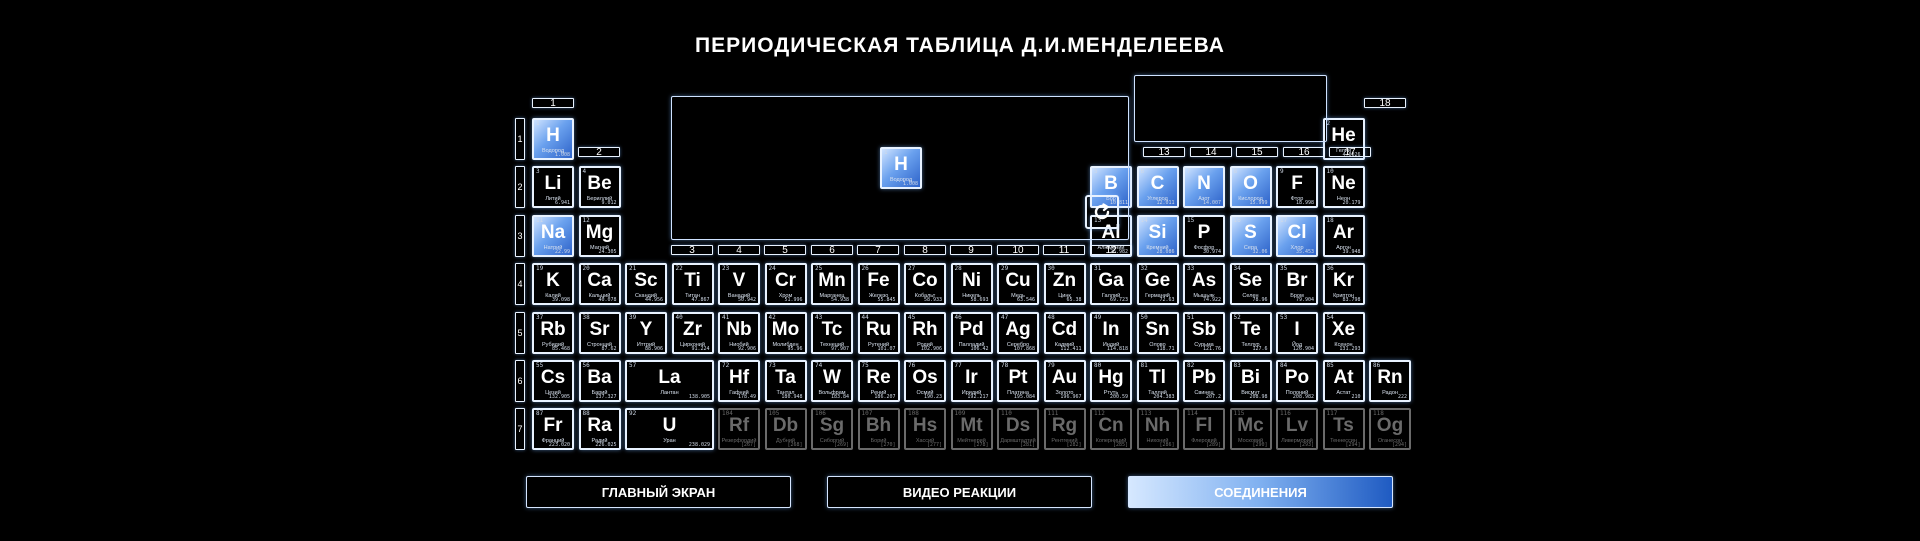  What do you see at coordinates (646, 284) in the screenshot?
I see `element-cell-Sc: 21 Sc Скандий 44.956` at bounding box center [646, 284].